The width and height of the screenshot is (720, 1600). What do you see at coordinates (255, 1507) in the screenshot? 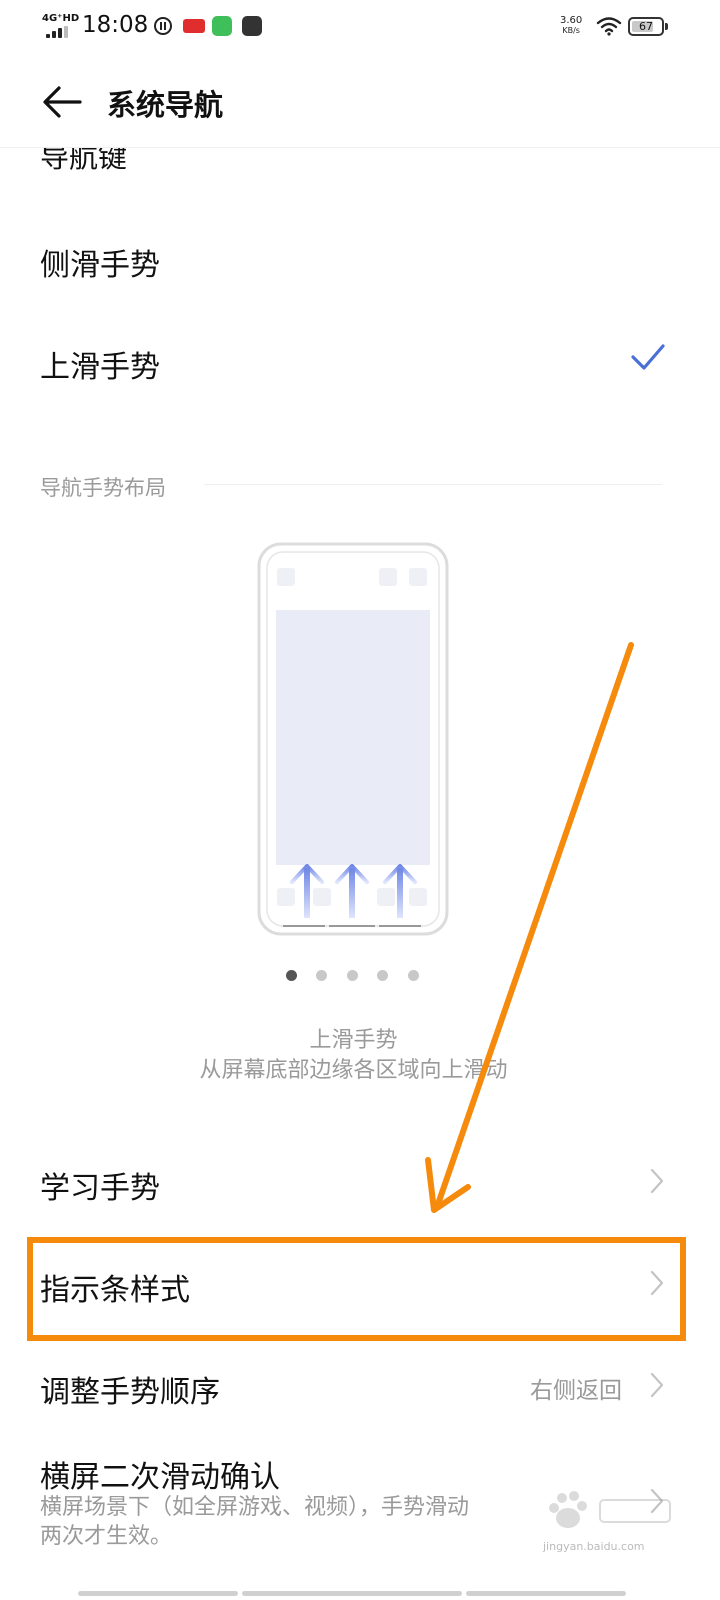
I see `landscape-confirm-description: 横屏场景下（如全屏游戏、视频），手势滑动` at bounding box center [255, 1507].